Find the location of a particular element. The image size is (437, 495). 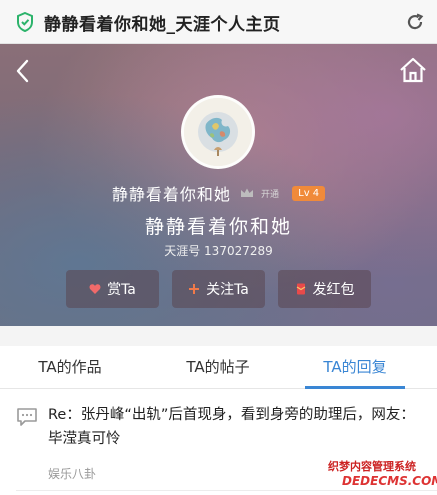

profile-name-row: 静静看着你和她 开通 Lv 4 is located at coordinates (218, 193).